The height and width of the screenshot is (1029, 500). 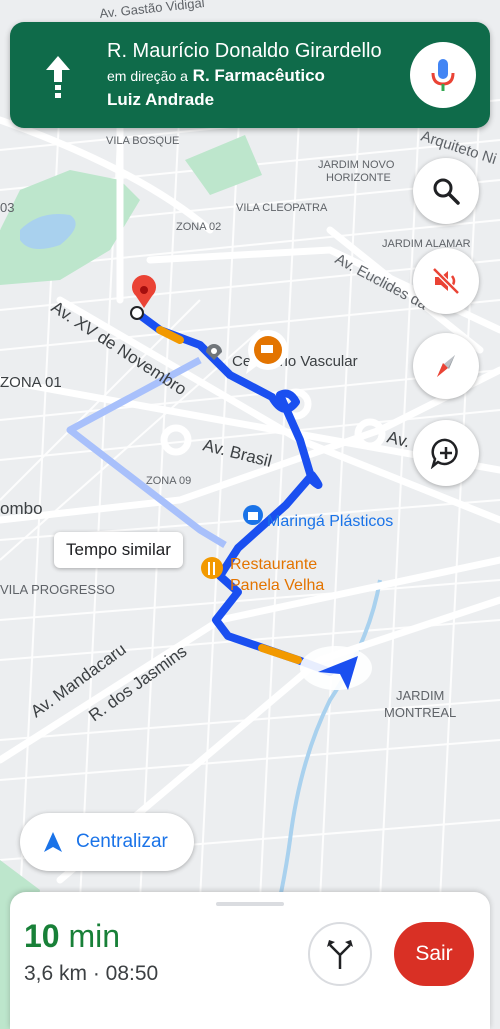 I want to click on restaurant-icon, so click(x=212, y=568).